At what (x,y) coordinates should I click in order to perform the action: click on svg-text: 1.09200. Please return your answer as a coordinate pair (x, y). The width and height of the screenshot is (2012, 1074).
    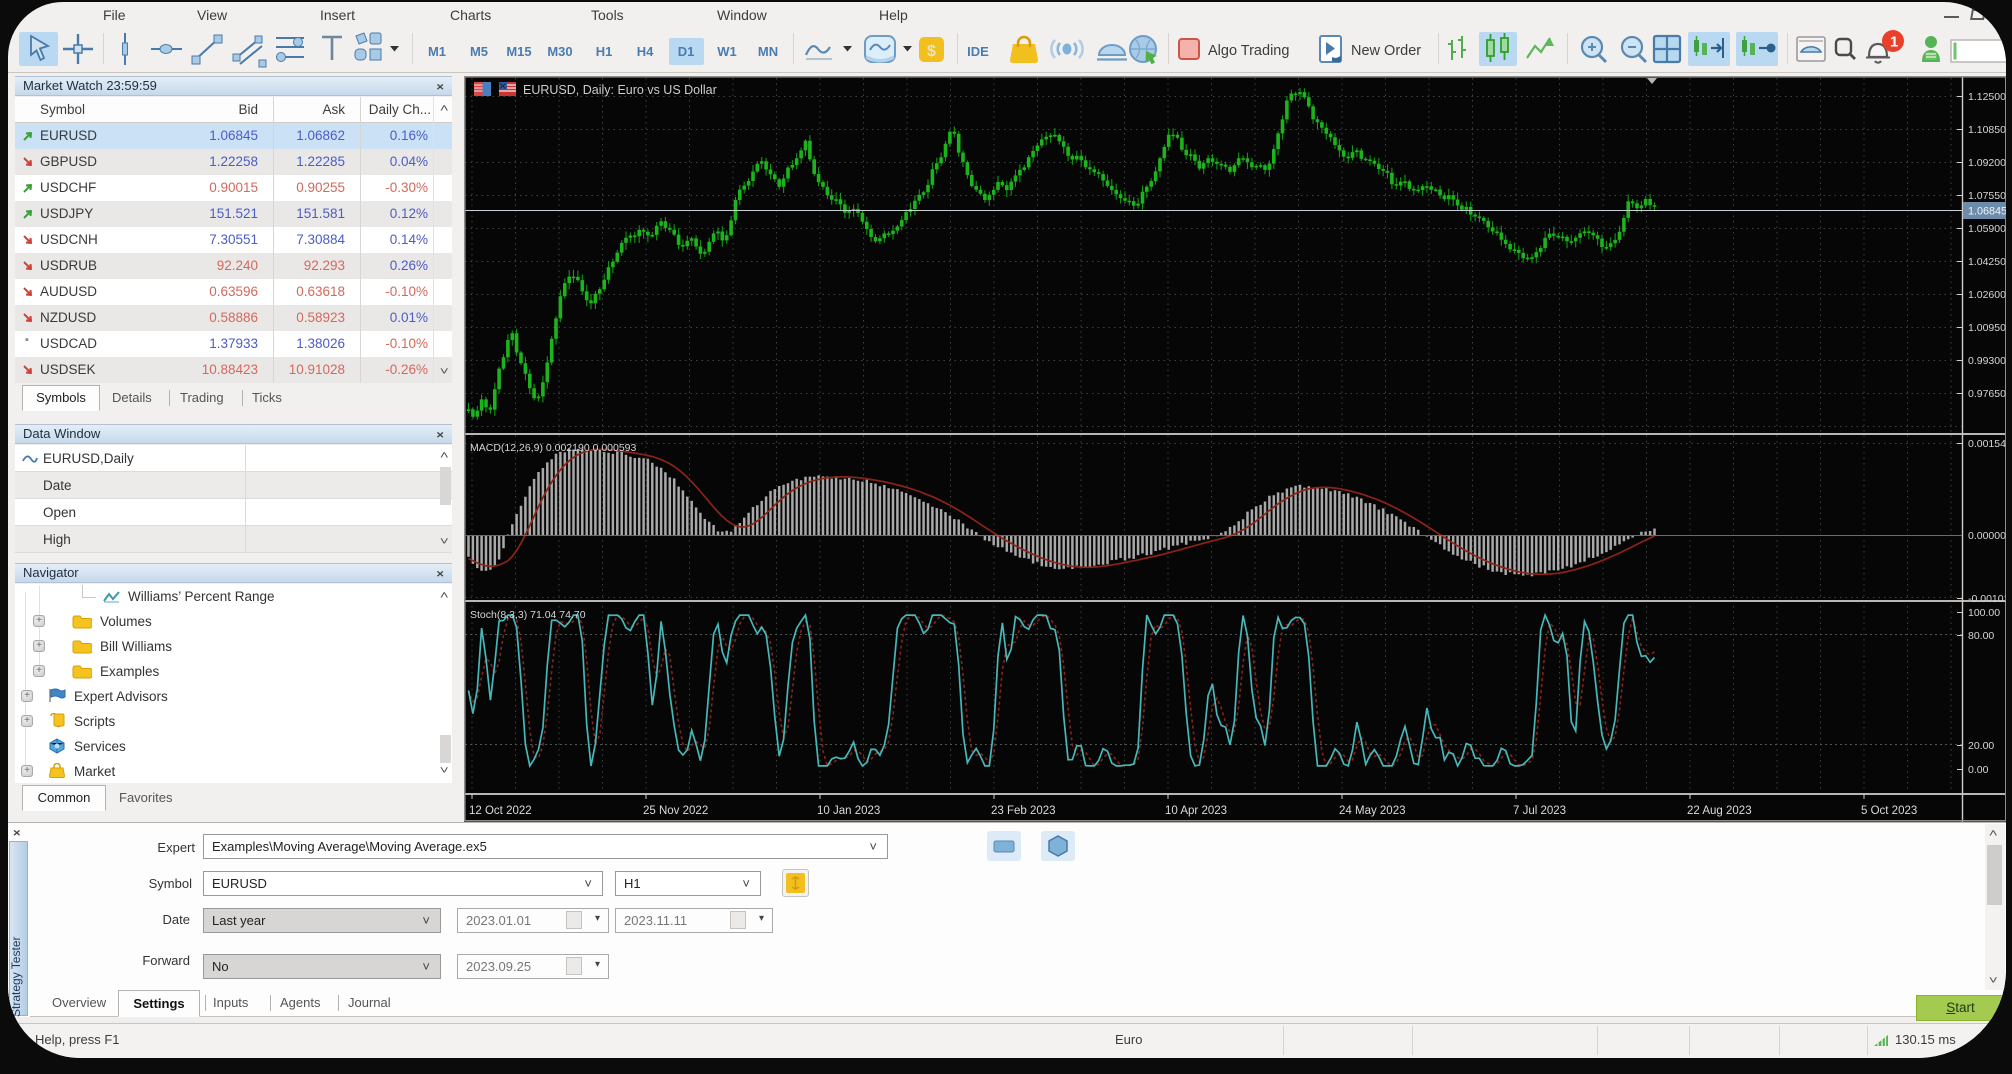
    Looking at the image, I should click on (1987, 163).